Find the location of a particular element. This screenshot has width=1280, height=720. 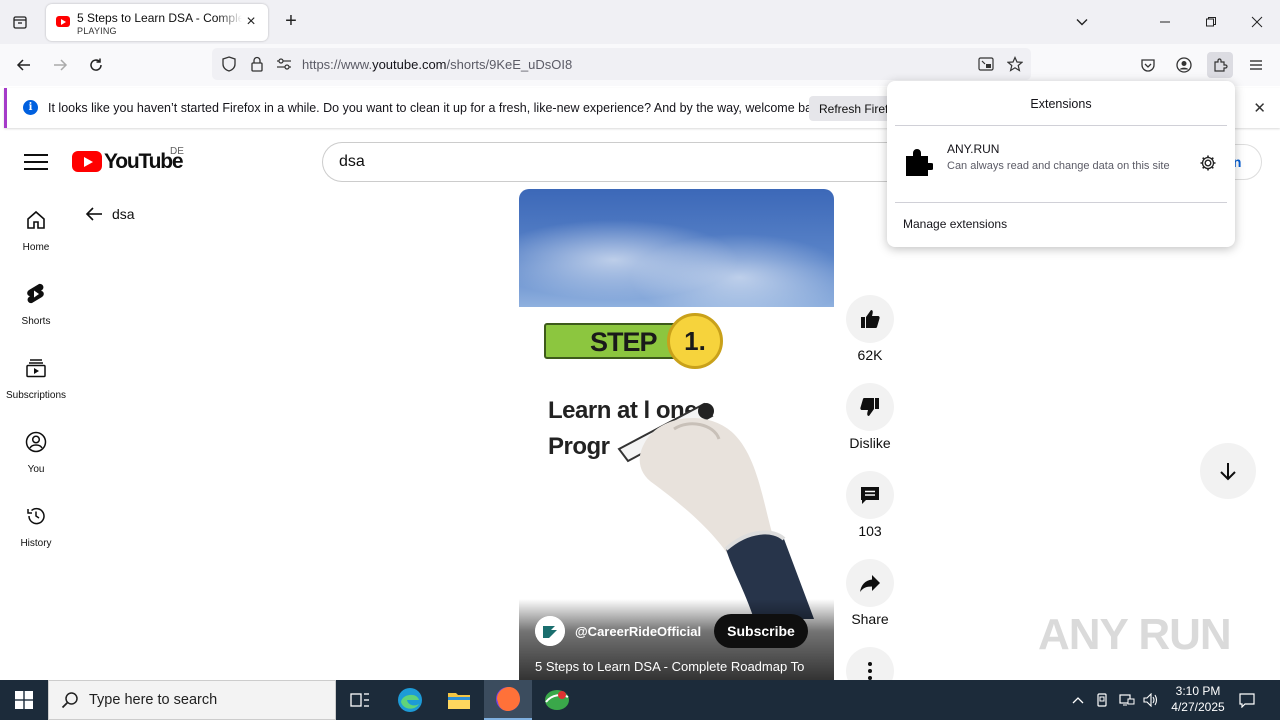

restore-icon is located at coordinates (1211, 22).